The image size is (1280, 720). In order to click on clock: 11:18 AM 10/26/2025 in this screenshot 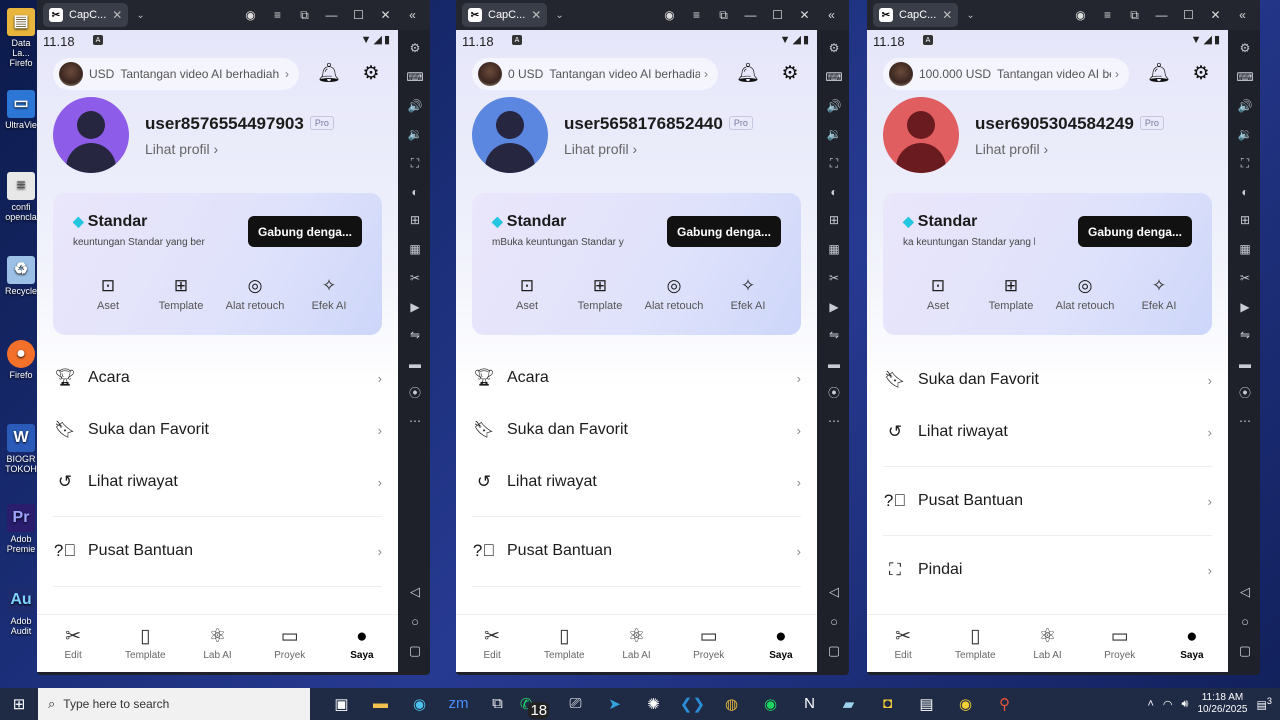, I will do `click(1222, 704)`.